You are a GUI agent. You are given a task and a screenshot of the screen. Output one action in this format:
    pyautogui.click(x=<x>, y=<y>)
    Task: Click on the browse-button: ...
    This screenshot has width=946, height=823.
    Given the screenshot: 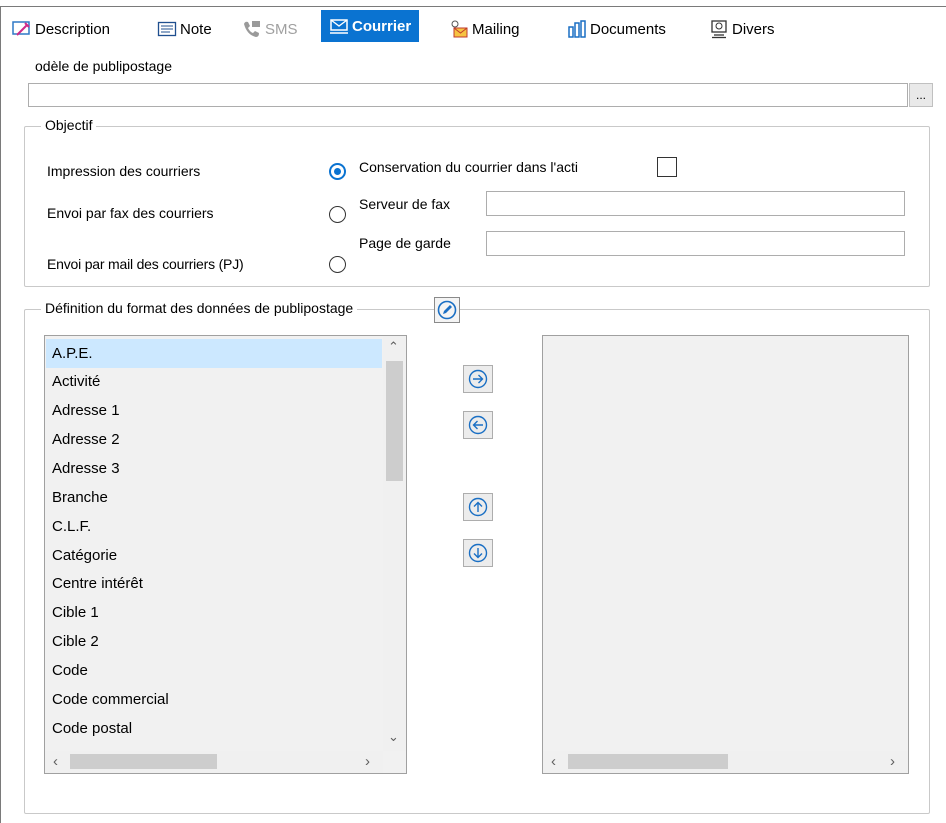 What is the action you would take?
    pyautogui.click(x=921, y=95)
    